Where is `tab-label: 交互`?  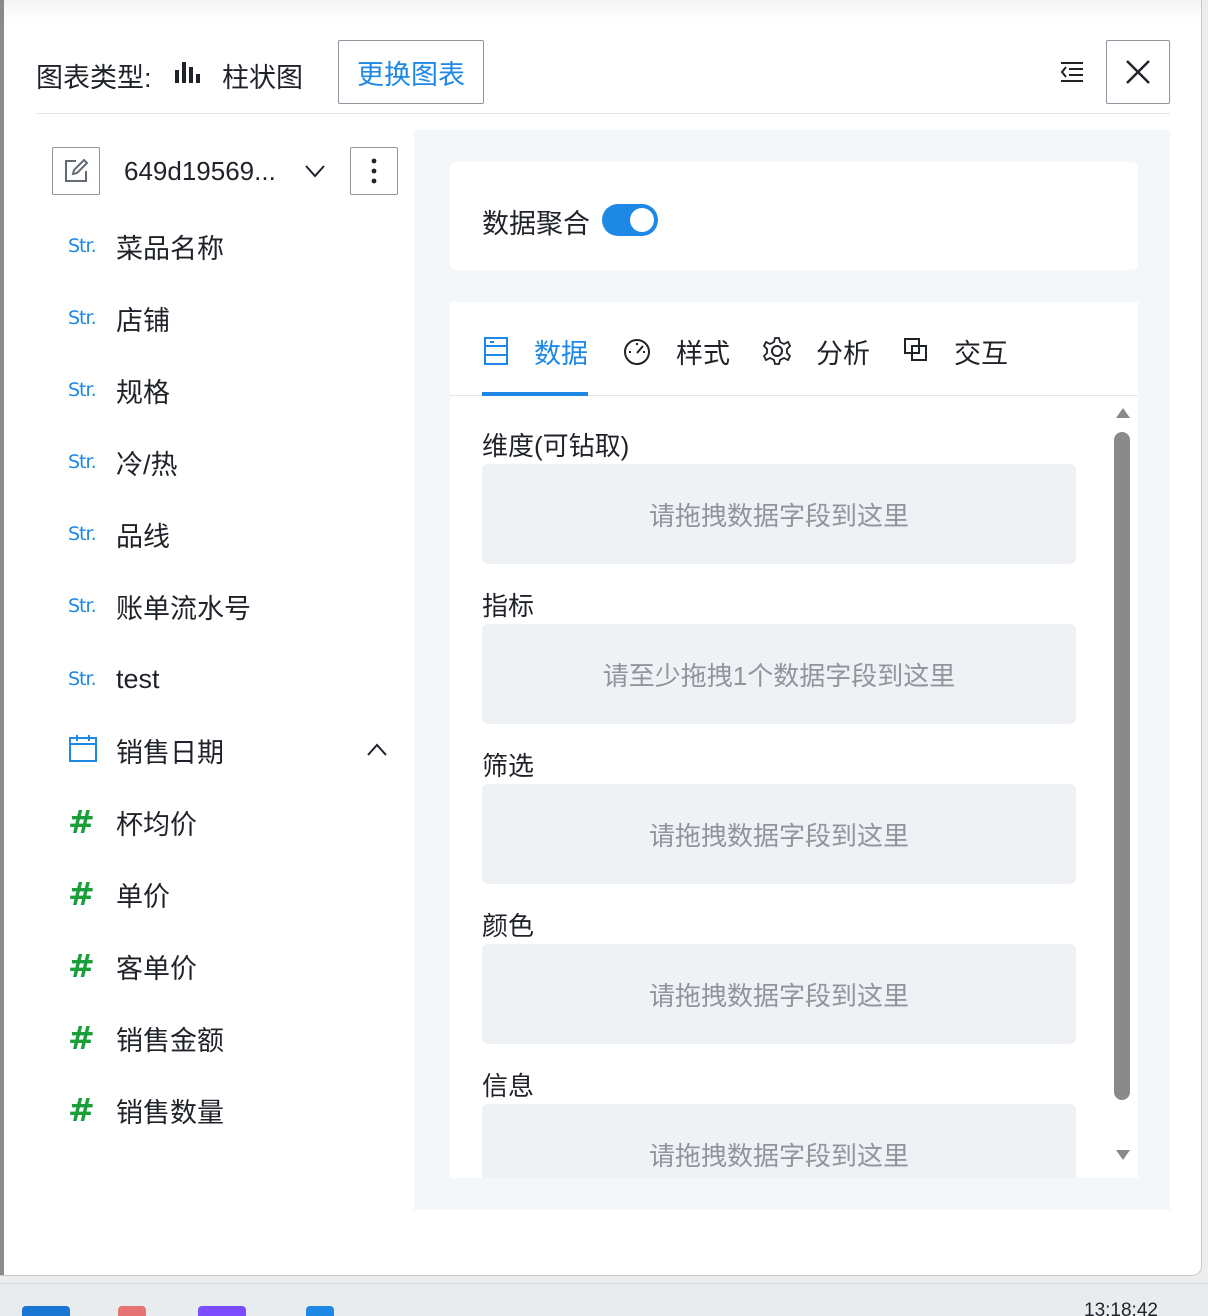 tab-label: 交互 is located at coordinates (981, 354).